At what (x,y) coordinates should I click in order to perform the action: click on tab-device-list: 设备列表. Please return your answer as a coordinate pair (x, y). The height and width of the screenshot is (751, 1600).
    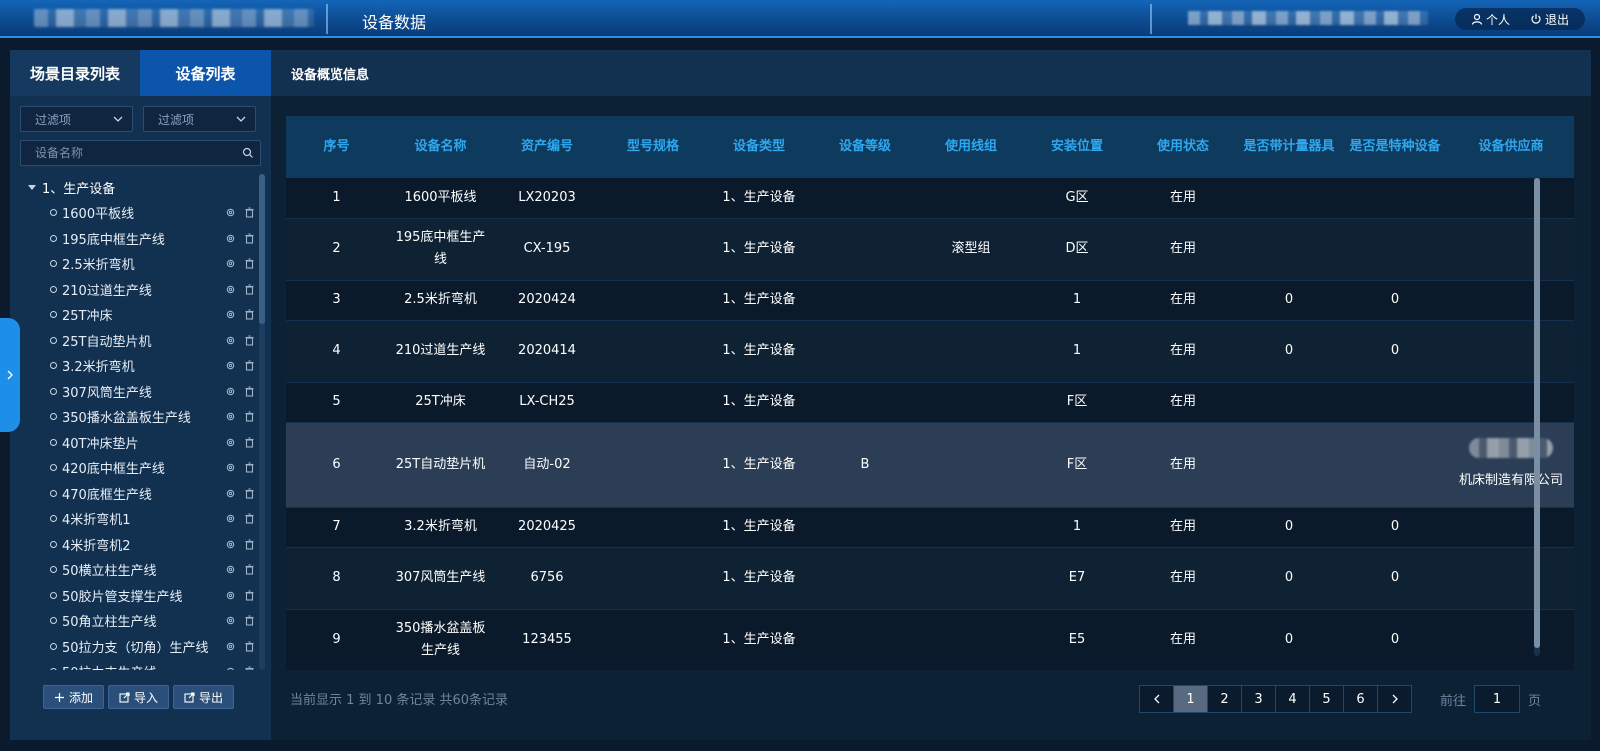
    Looking at the image, I should click on (205, 73).